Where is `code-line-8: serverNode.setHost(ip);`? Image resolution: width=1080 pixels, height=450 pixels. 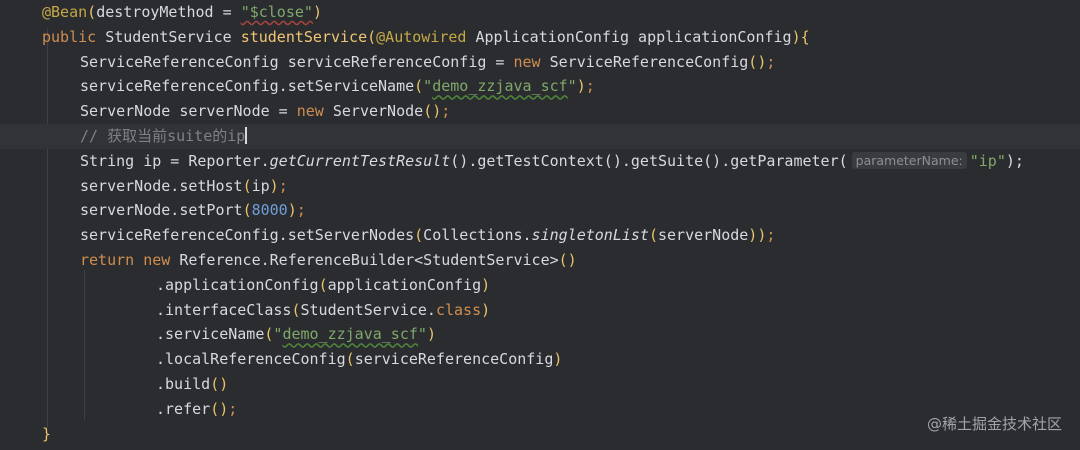 code-line-8: serverNode.setHost(ip); is located at coordinates (540, 186).